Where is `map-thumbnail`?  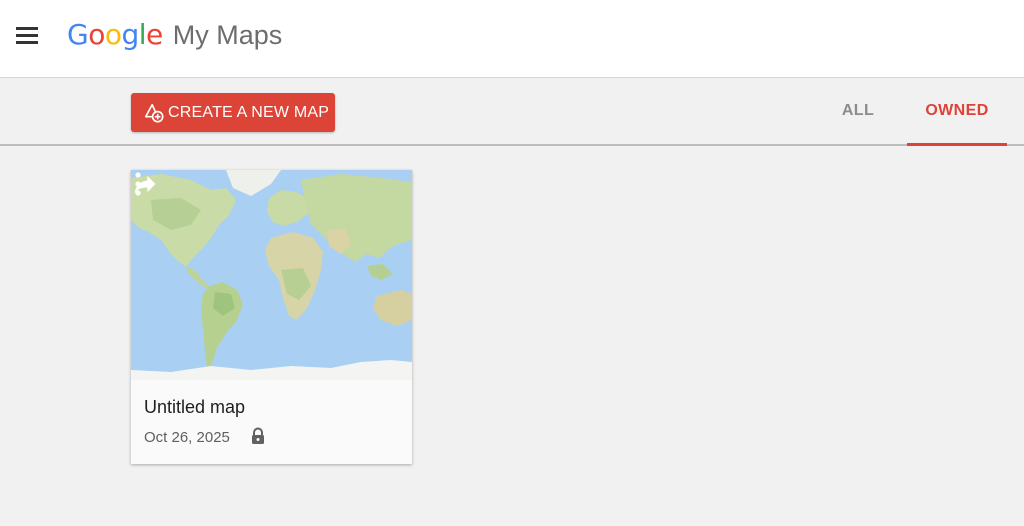
map-thumbnail is located at coordinates (271, 275).